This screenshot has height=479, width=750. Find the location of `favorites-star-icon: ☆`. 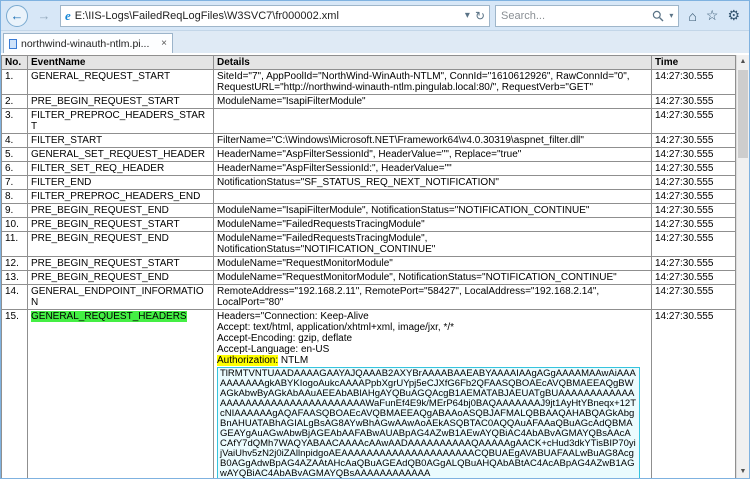

favorites-star-icon: ☆ is located at coordinates (712, 15).